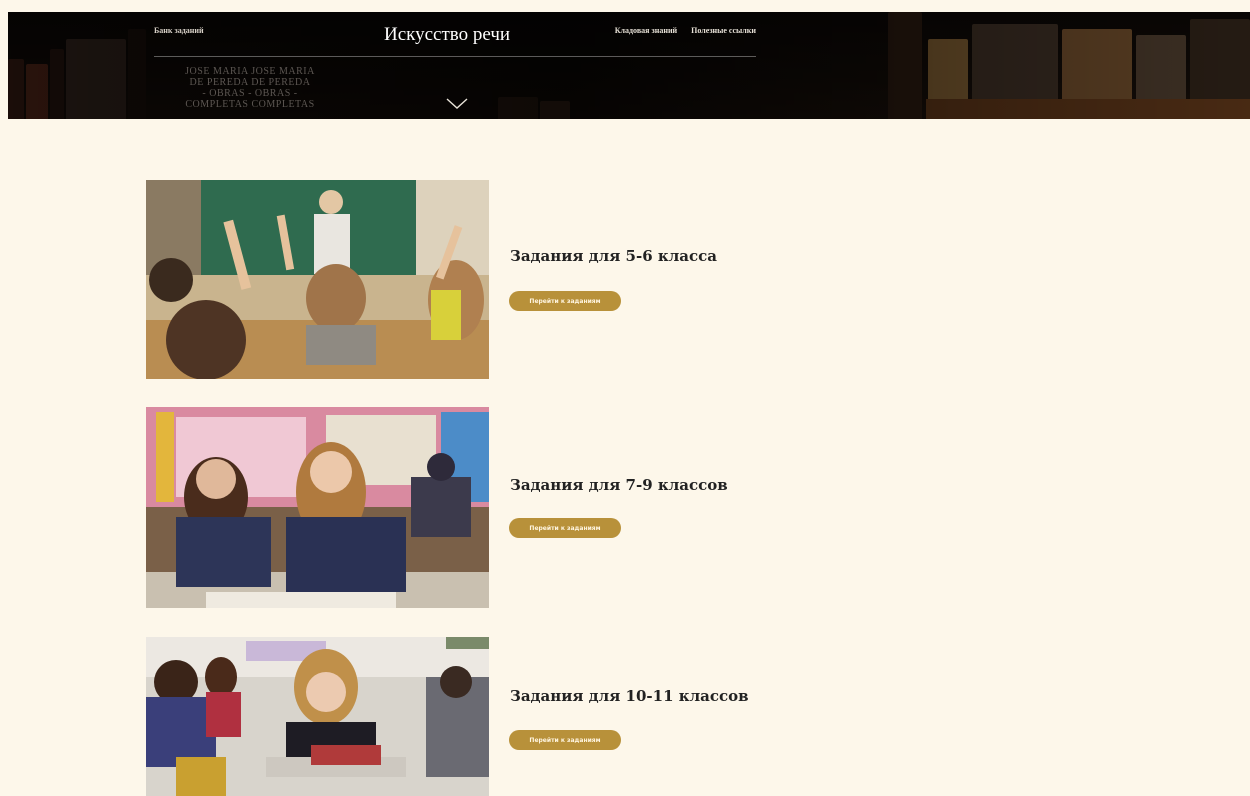 This screenshot has width=1250, height=796. Describe the element at coordinates (447, 35) in the screenshot. I see `site-title: Искусство речи` at that location.